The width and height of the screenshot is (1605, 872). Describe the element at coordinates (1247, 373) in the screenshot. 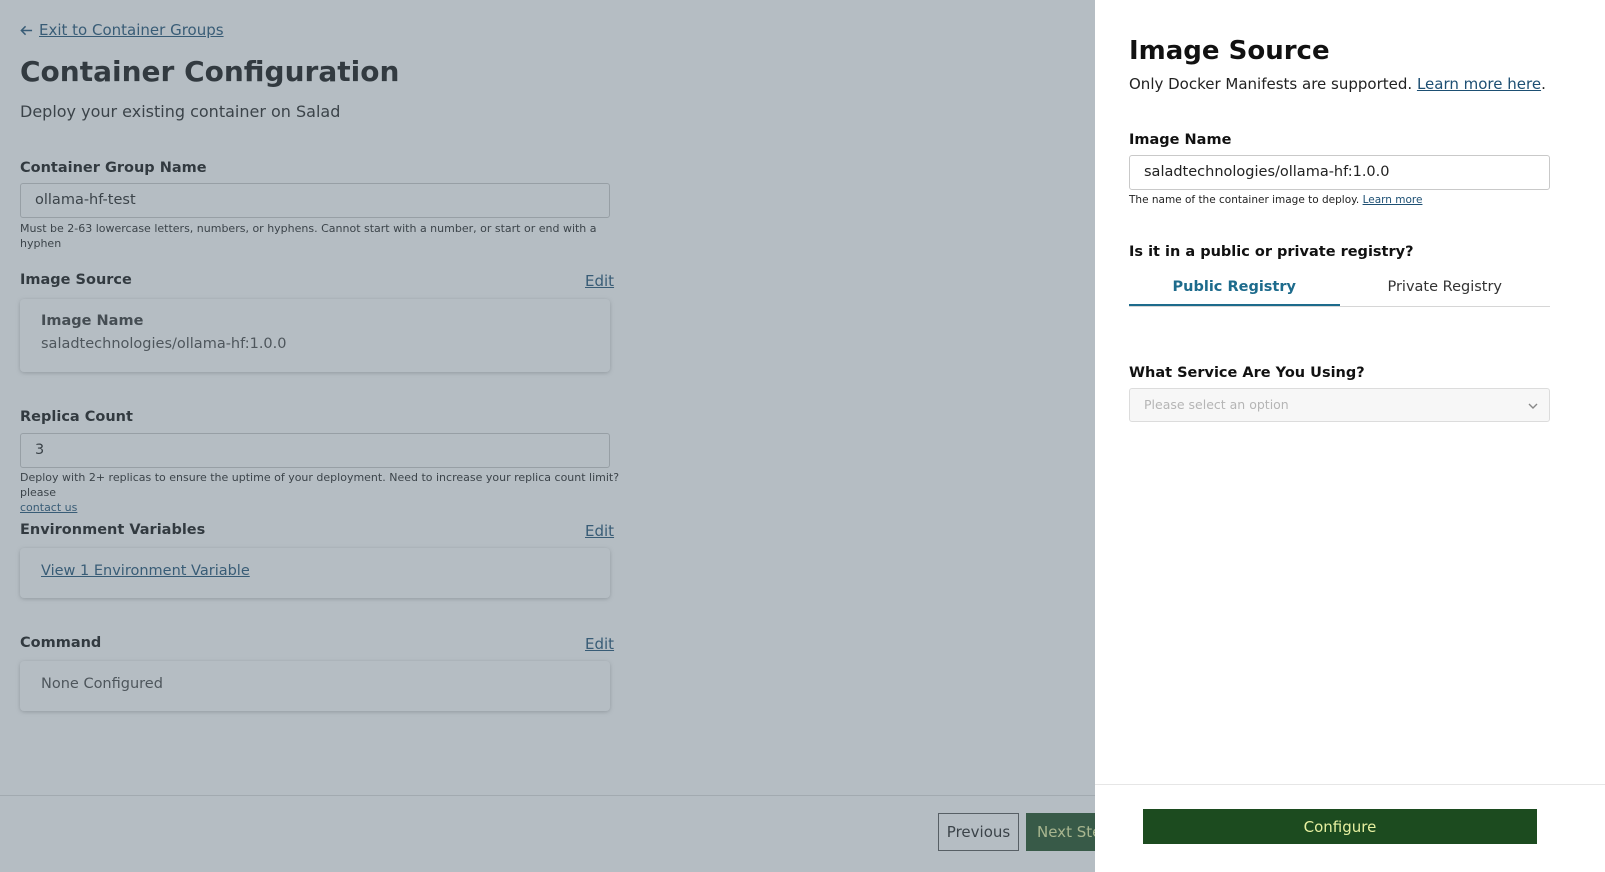

I see `service-label: What Service Are You Using?` at that location.